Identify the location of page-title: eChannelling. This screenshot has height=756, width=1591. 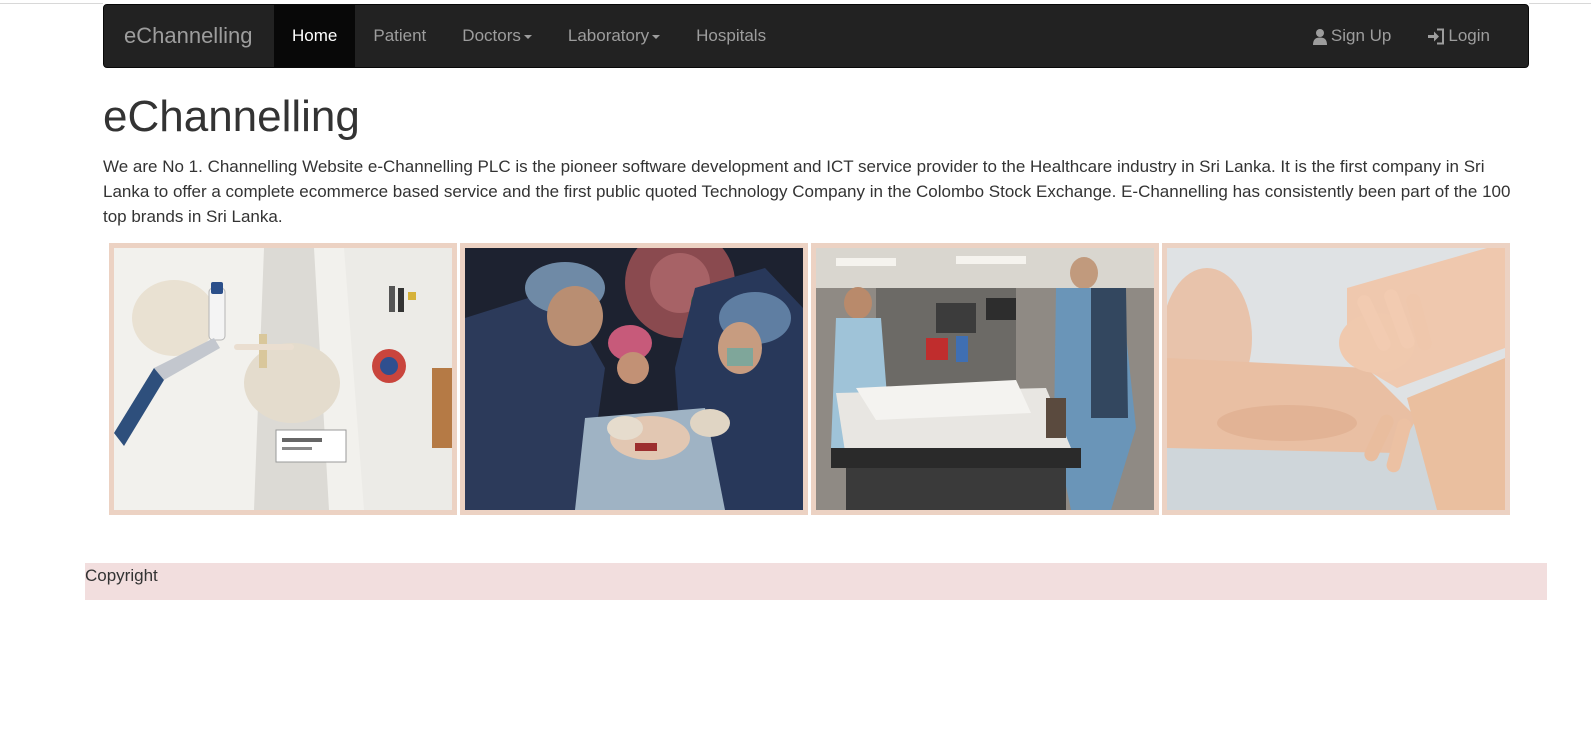
(231, 116).